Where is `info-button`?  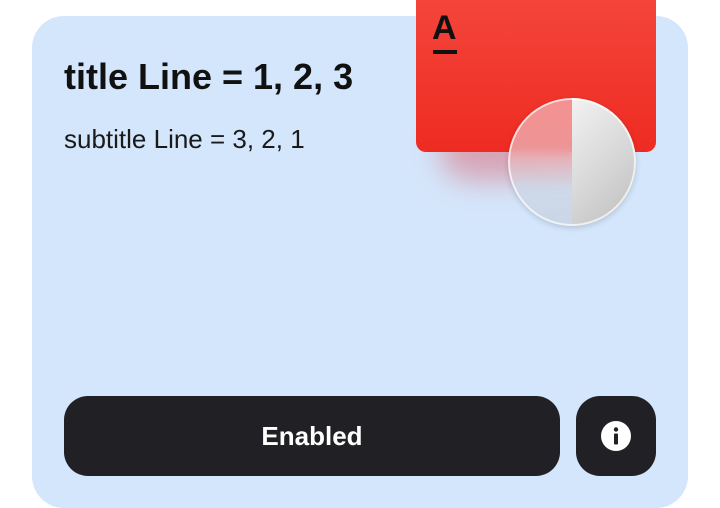 info-button is located at coordinates (616, 436).